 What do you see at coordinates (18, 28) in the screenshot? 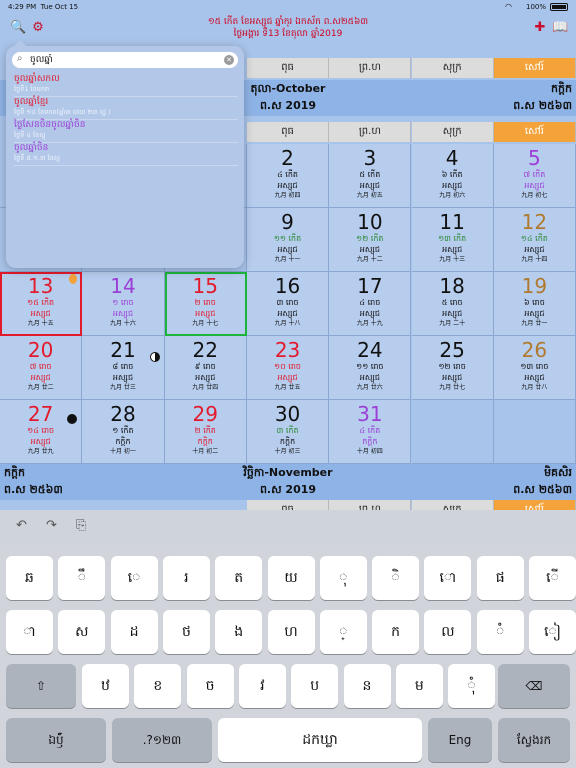
I see `search-doc-icon: 🔍` at bounding box center [18, 28].